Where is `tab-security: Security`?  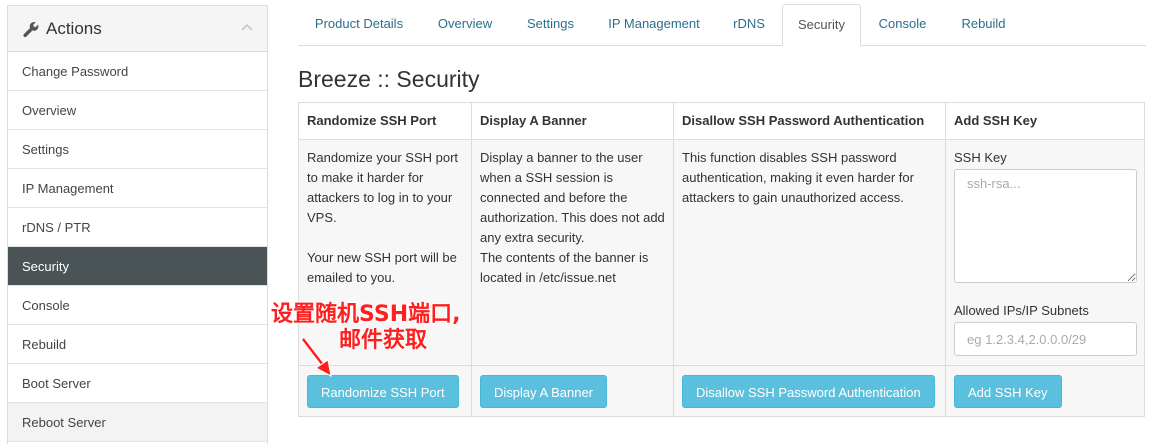
tab-security: Security is located at coordinates (821, 25).